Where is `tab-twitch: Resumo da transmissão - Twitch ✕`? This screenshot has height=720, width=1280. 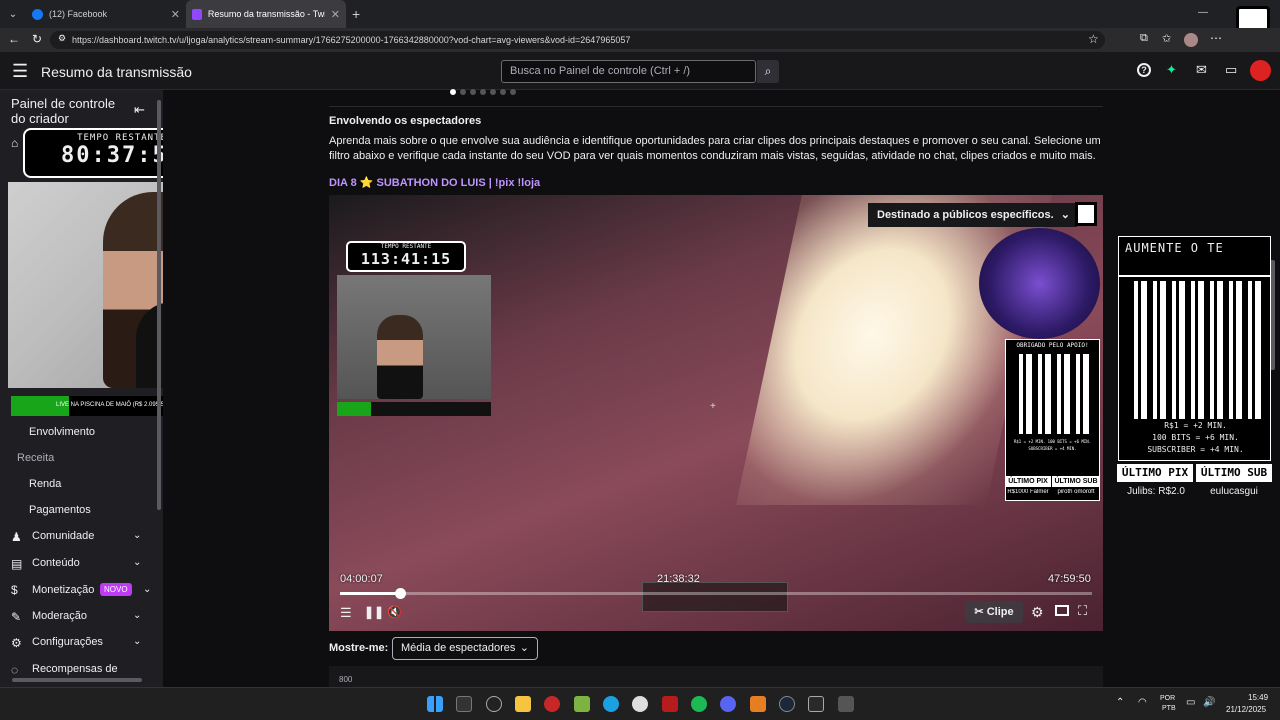 tab-twitch: Resumo da transmissão - Twitch ✕ is located at coordinates (266, 14).